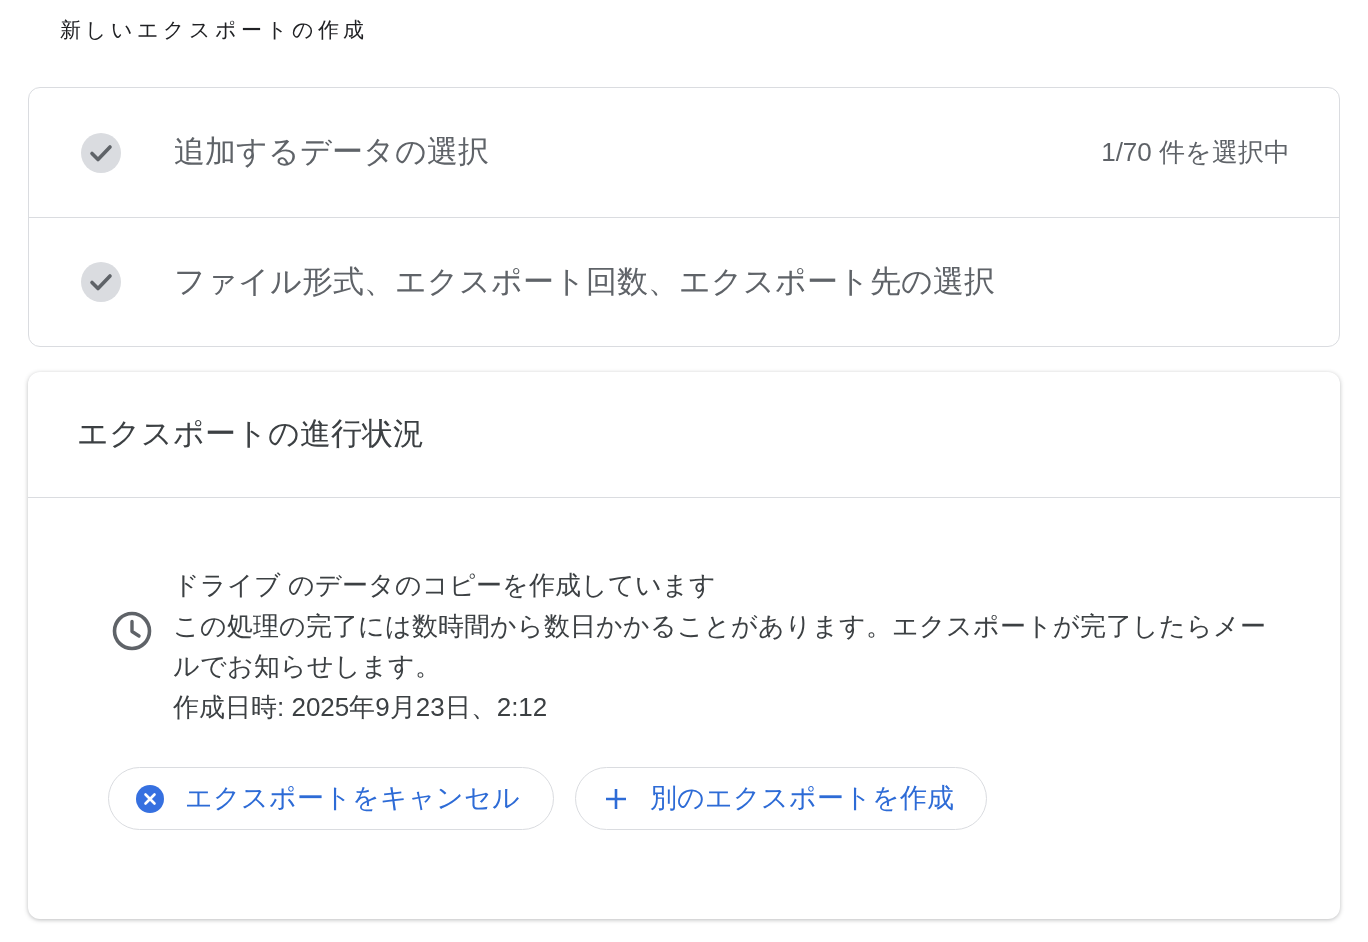 Image resolution: width=1368 pixels, height=942 pixels. I want to click on created-date: 作成日時: 2025年9月23日、2:12, so click(361, 707).